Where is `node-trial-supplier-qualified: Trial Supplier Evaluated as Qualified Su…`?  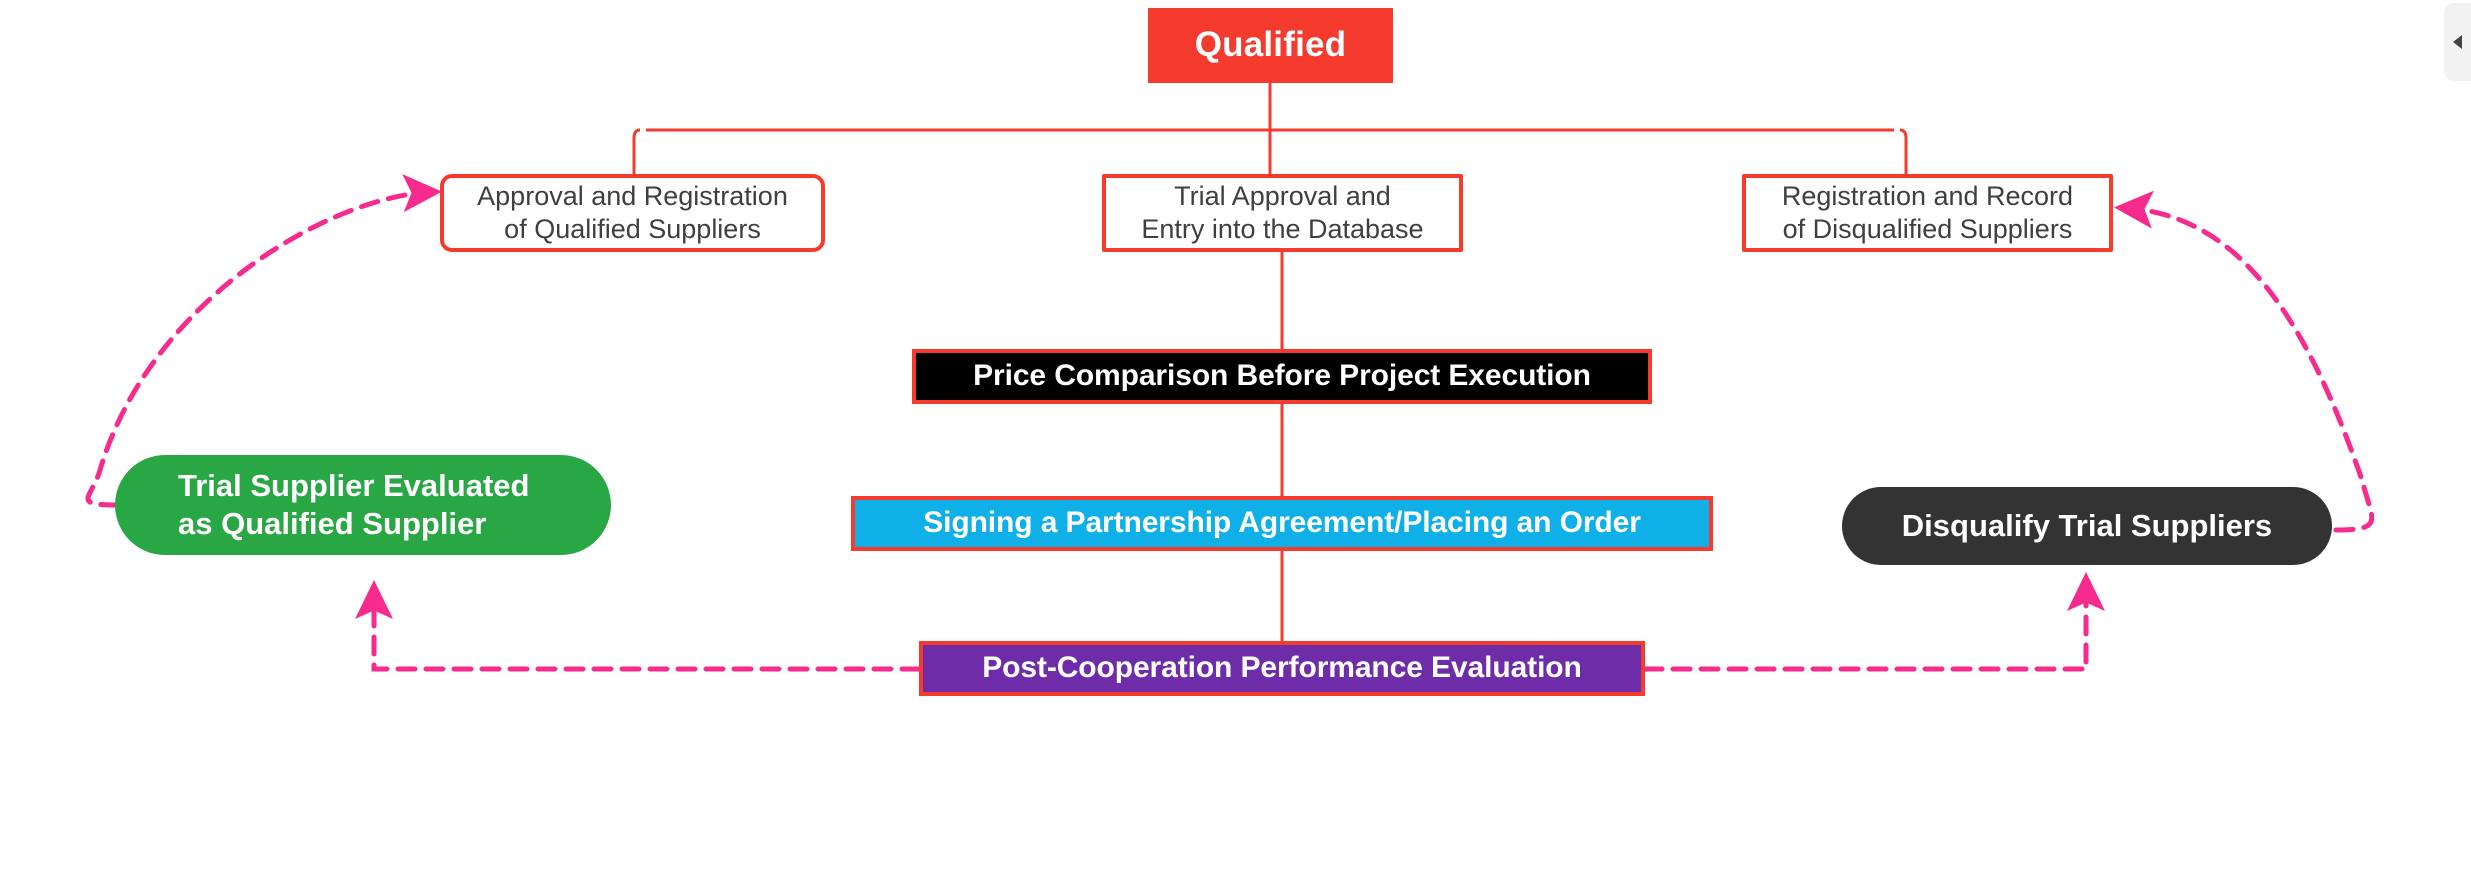
node-trial-supplier-qualified: Trial Supplier Evaluated as Qualified Su… is located at coordinates (363, 505).